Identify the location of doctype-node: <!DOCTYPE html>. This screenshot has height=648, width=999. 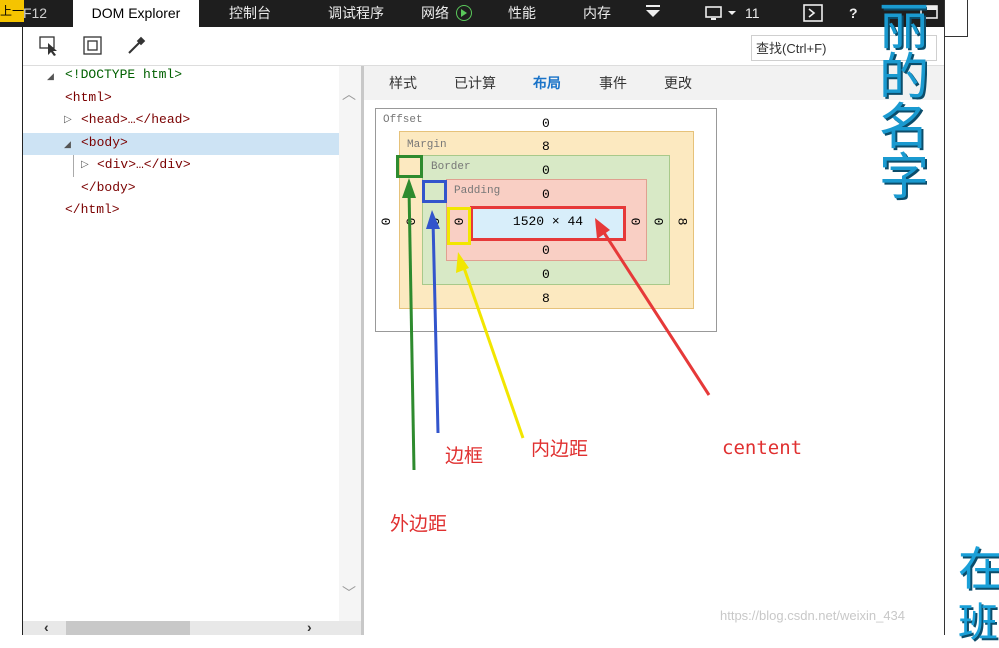
(123, 75).